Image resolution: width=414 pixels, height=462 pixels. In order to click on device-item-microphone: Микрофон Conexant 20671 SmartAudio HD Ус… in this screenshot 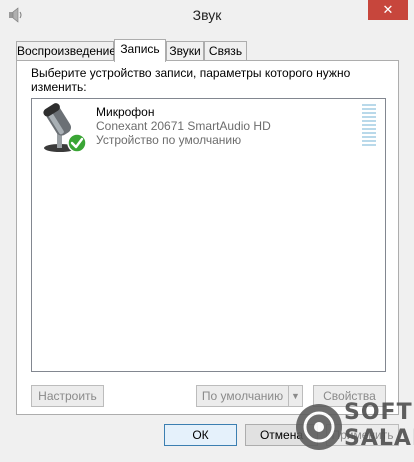, I will do `click(208, 130)`.